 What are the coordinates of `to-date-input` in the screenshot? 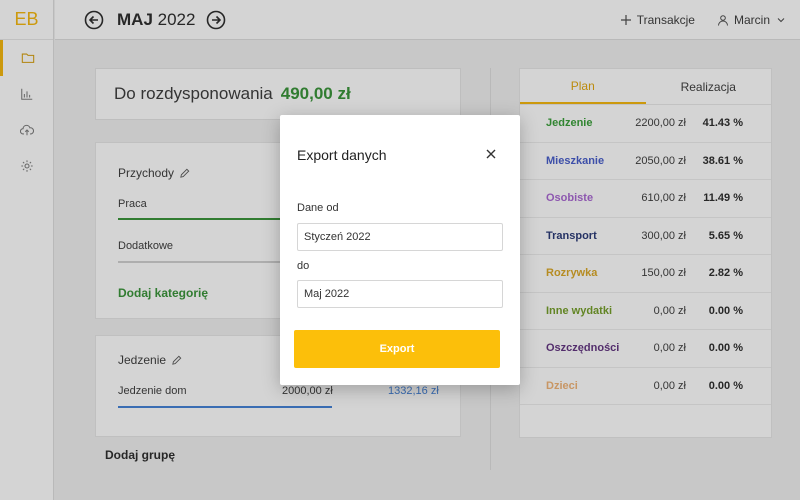 It's located at (400, 294).